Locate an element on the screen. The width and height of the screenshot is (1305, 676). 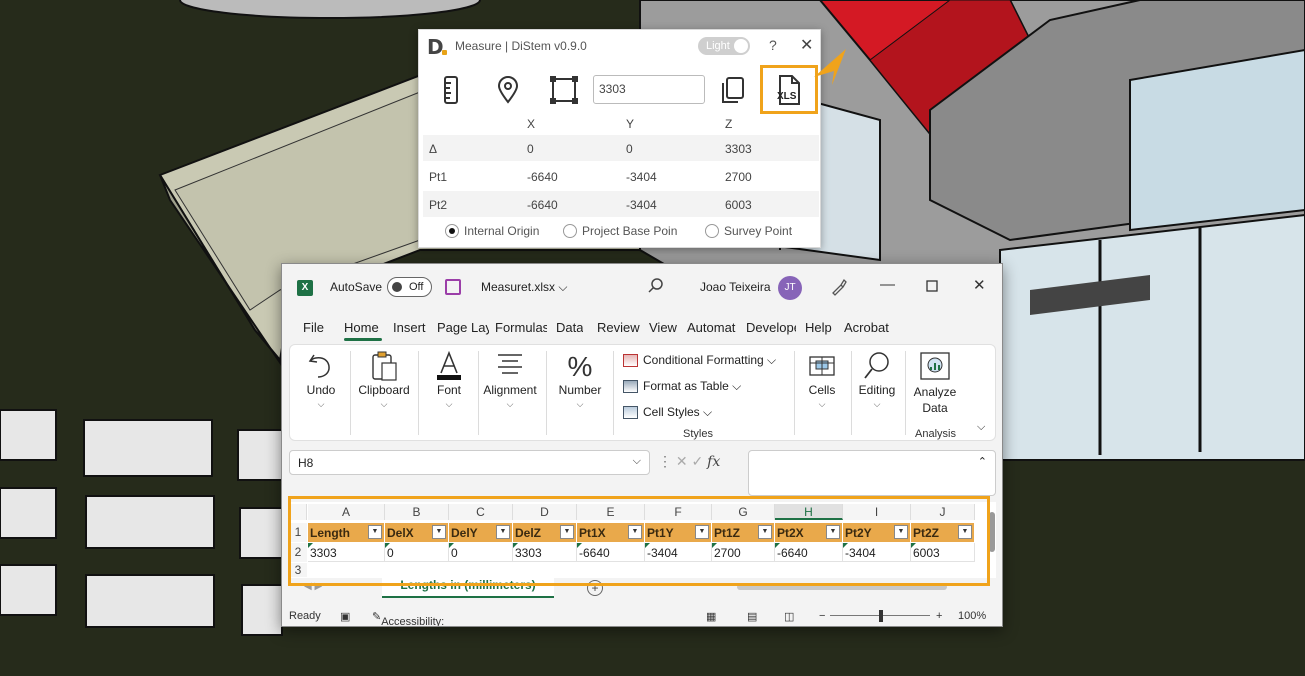
cell-styles-label: Cell Styles ⌵ is located at coordinates (678, 412).